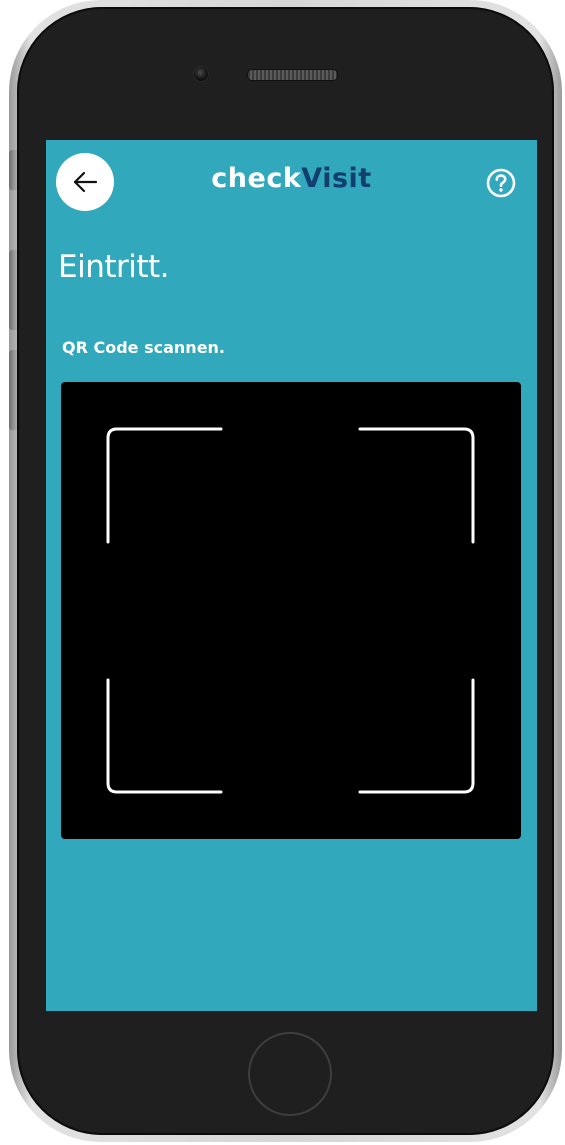 The width and height of the screenshot is (565, 1145). I want to click on logo-text-check: check, so click(256, 178).